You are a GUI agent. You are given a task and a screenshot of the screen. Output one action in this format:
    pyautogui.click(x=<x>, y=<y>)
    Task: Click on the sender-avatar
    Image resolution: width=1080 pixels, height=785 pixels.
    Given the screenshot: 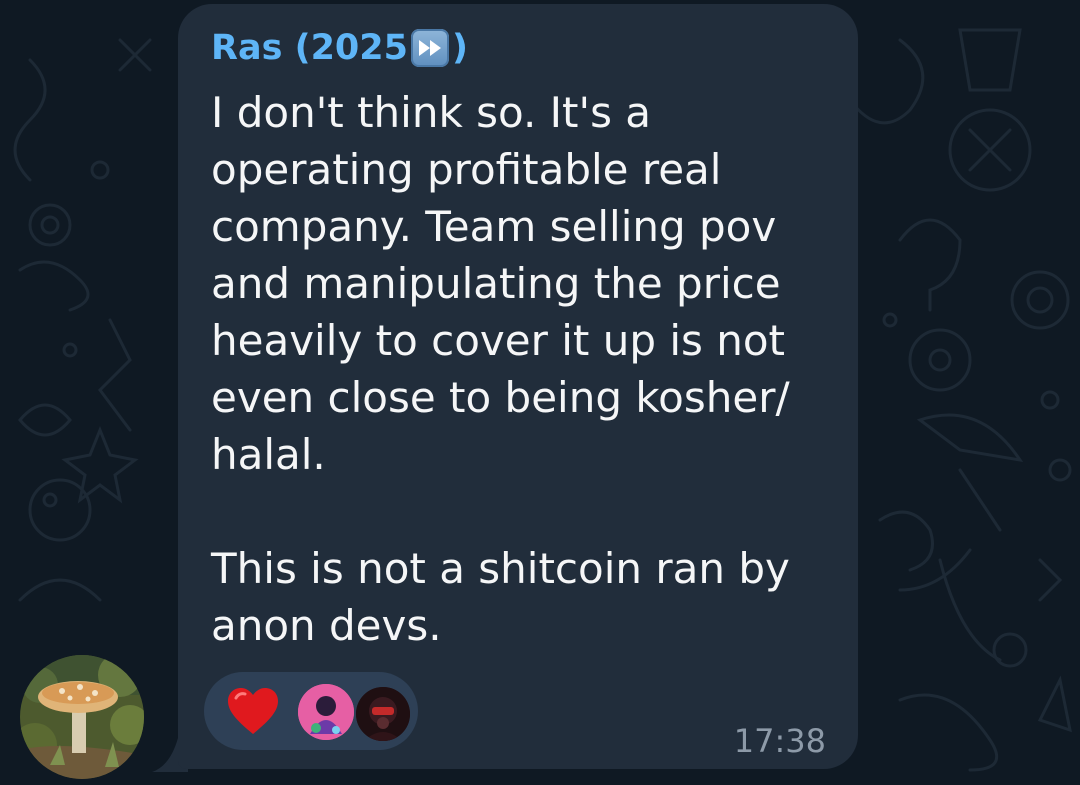 What is the action you would take?
    pyautogui.click(x=82, y=717)
    